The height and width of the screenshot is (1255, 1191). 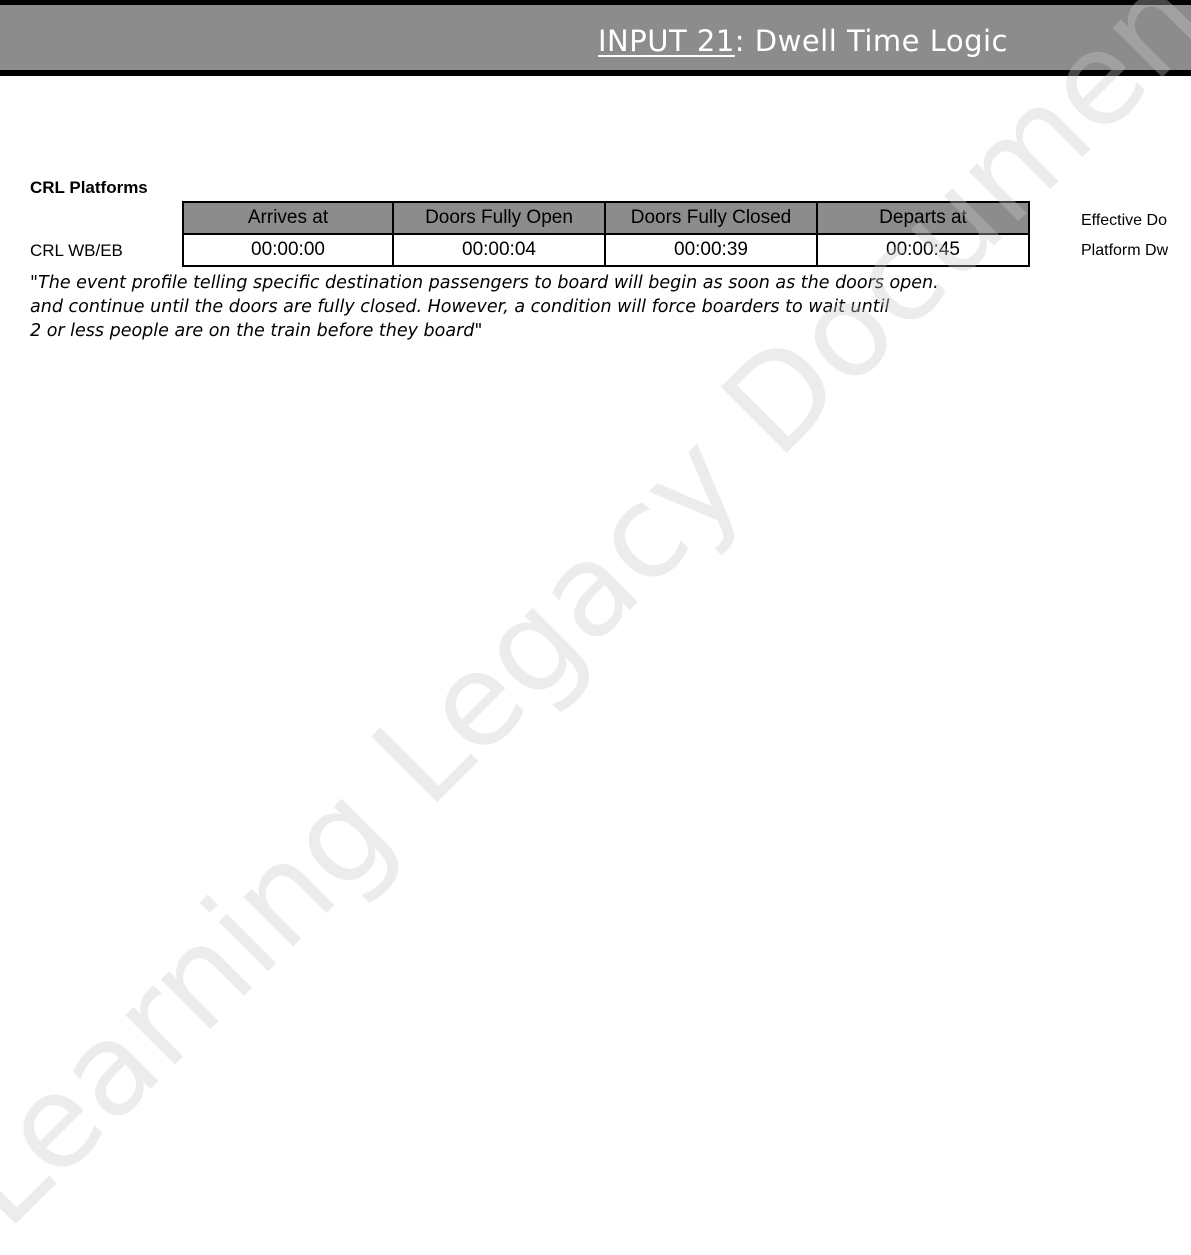 I want to click on page-title: INPUT 21: Dwell Time Logic, so click(x=803, y=41).